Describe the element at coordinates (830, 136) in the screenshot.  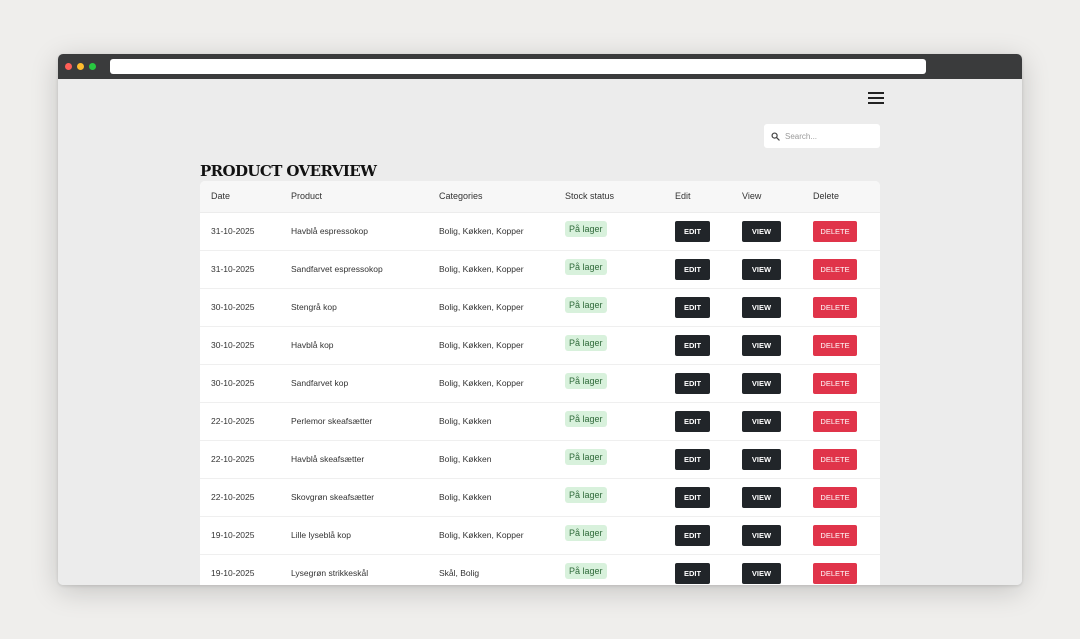
I see `search-input` at that location.